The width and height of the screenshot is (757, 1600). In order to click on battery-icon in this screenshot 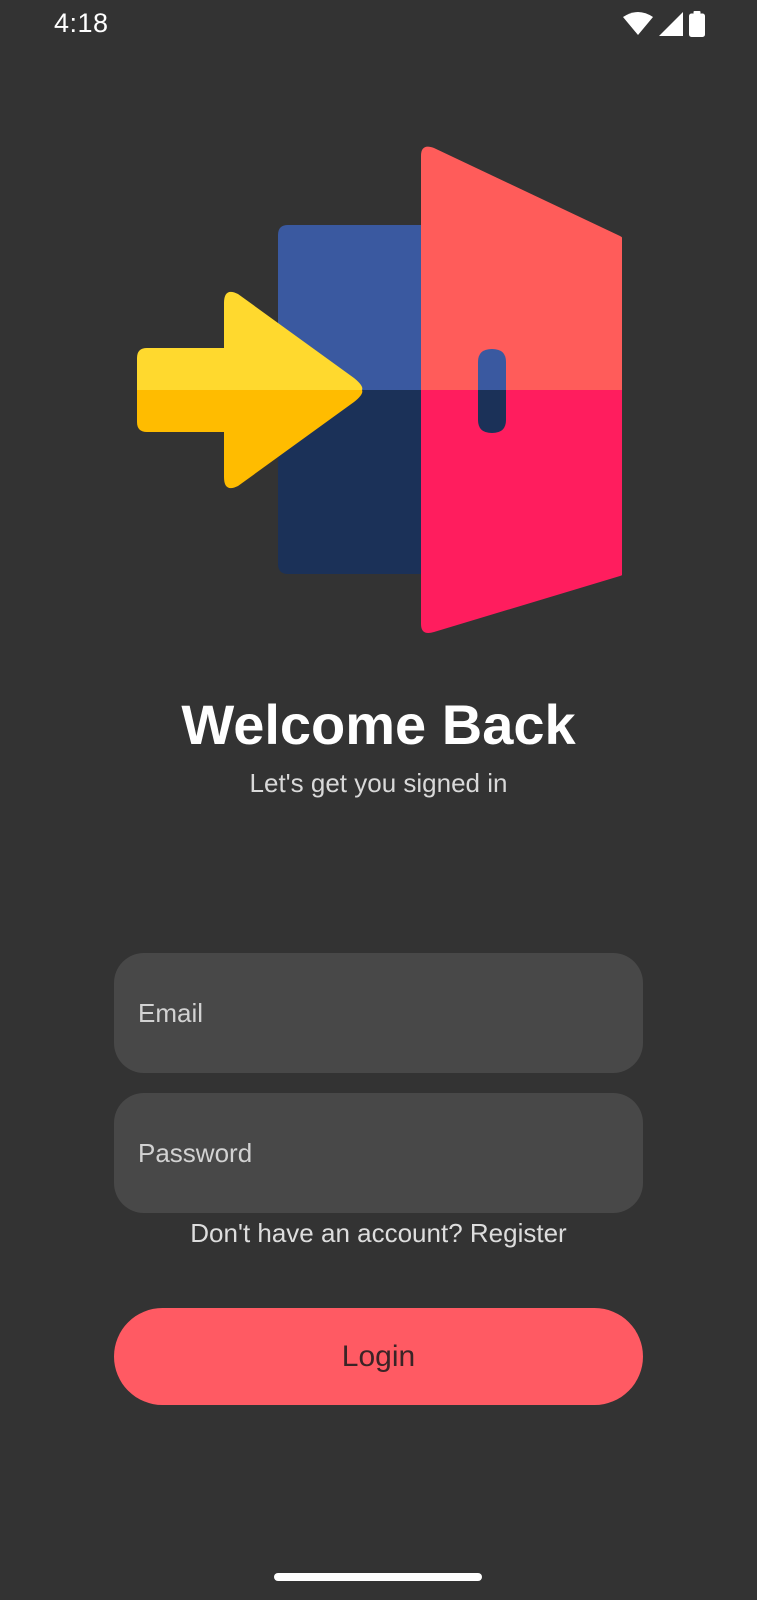, I will do `click(697, 24)`.